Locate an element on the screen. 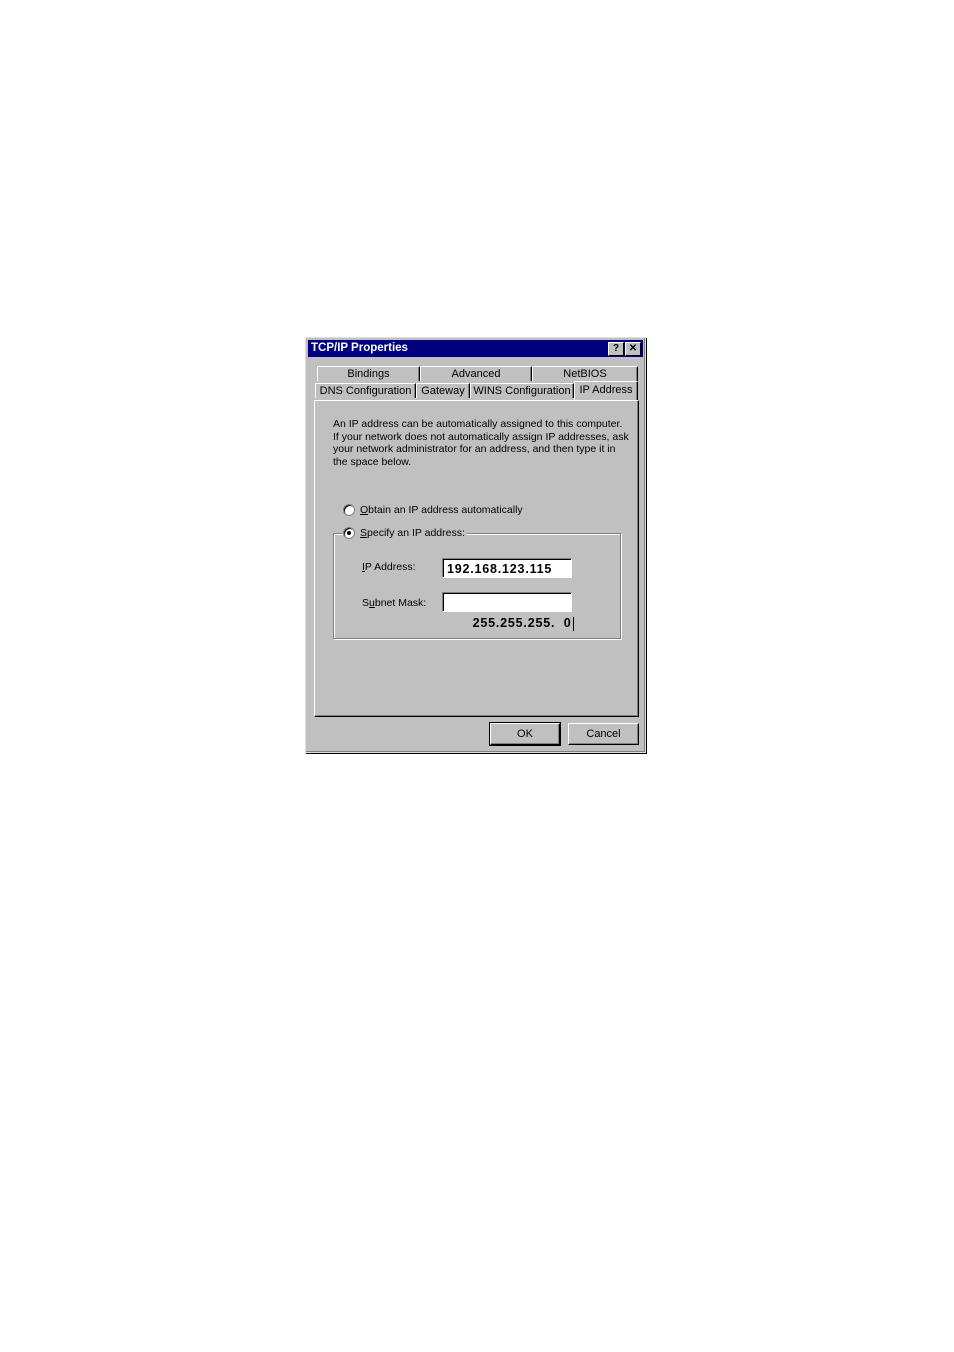  tab-dns-configuration: DNS Configuration is located at coordinates (365, 390).